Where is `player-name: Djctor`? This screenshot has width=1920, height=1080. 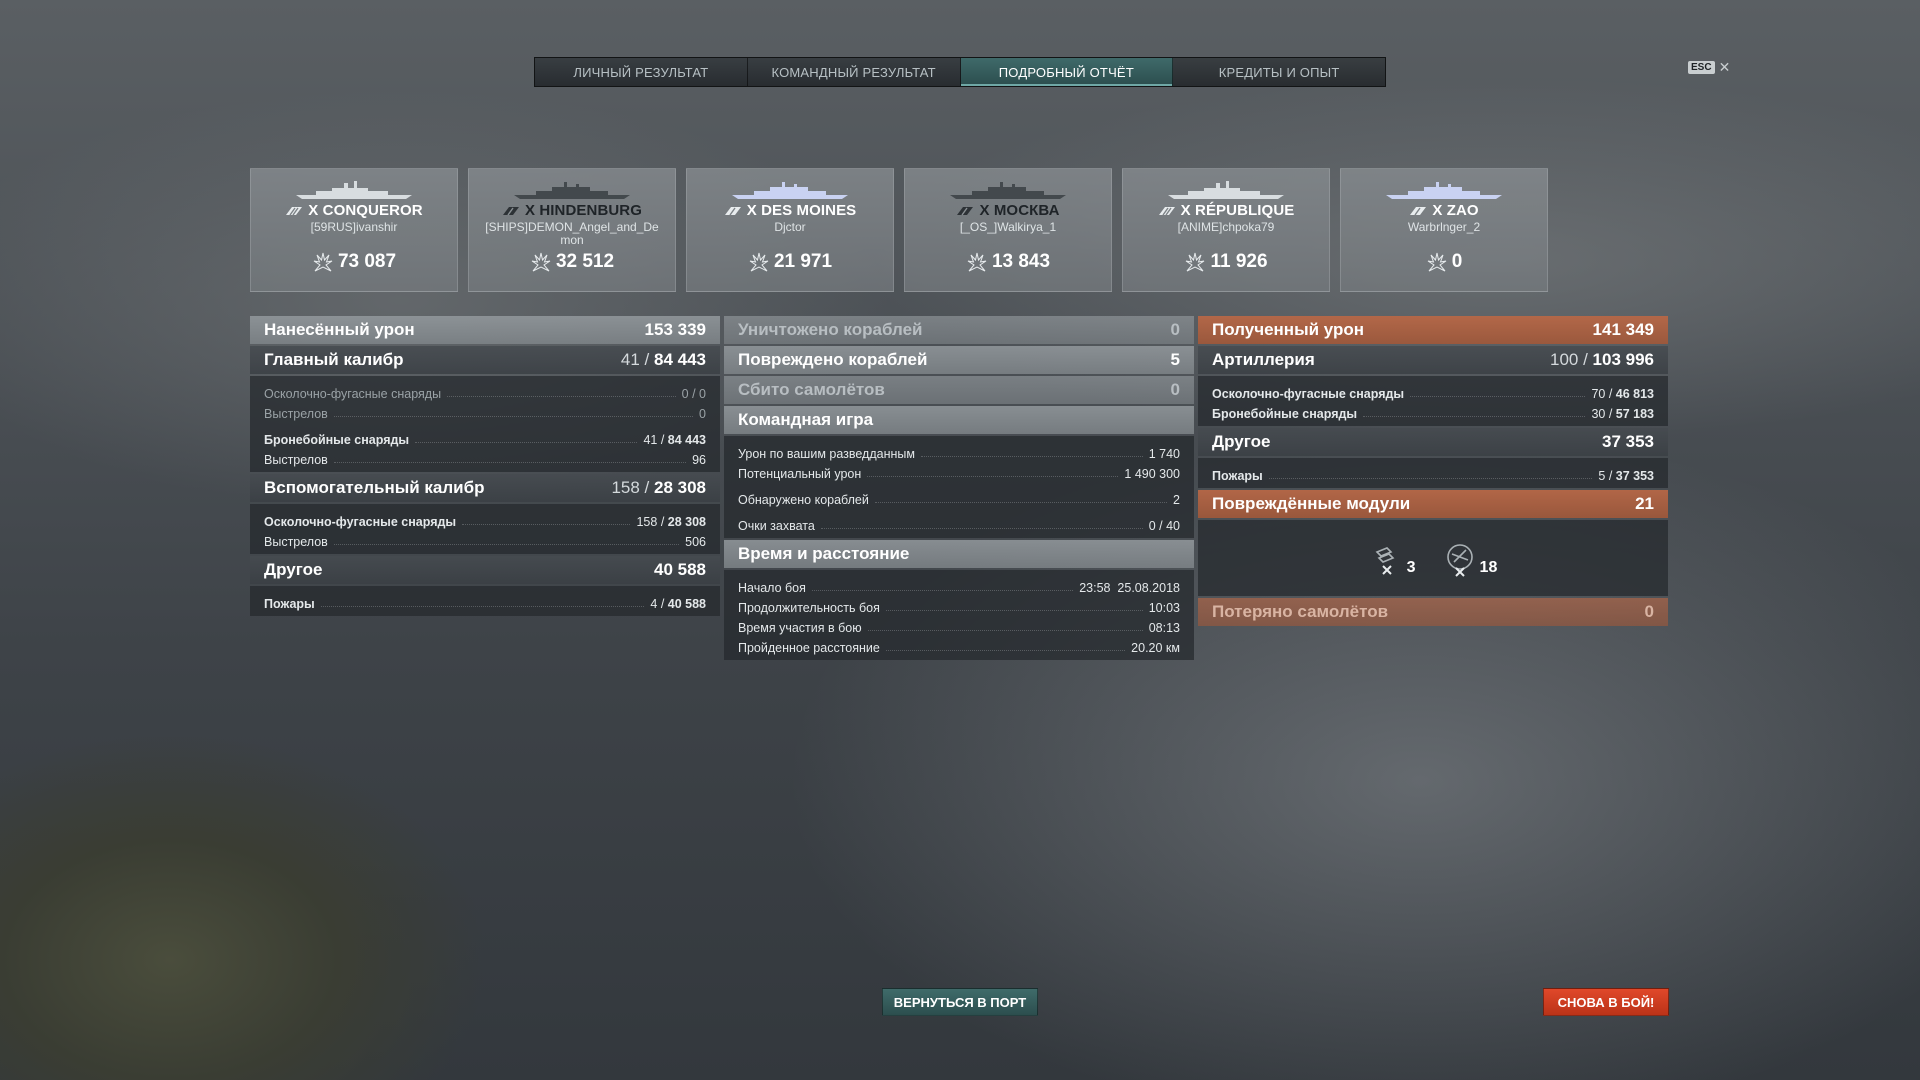
player-name: Djctor is located at coordinates (790, 227).